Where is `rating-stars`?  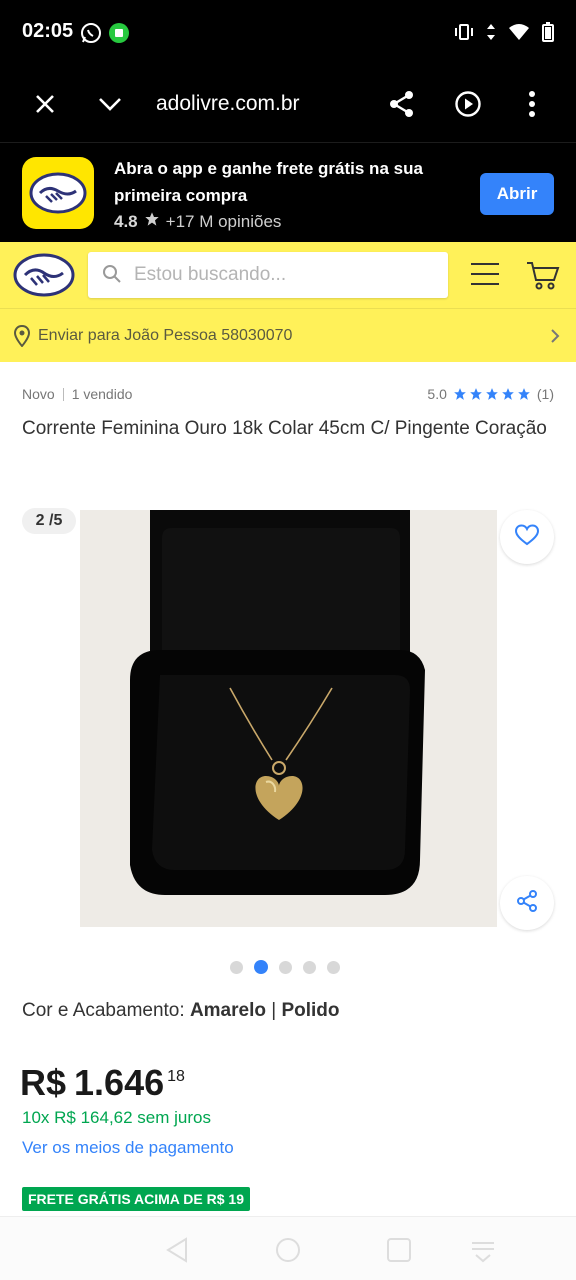
rating-stars is located at coordinates (492, 394).